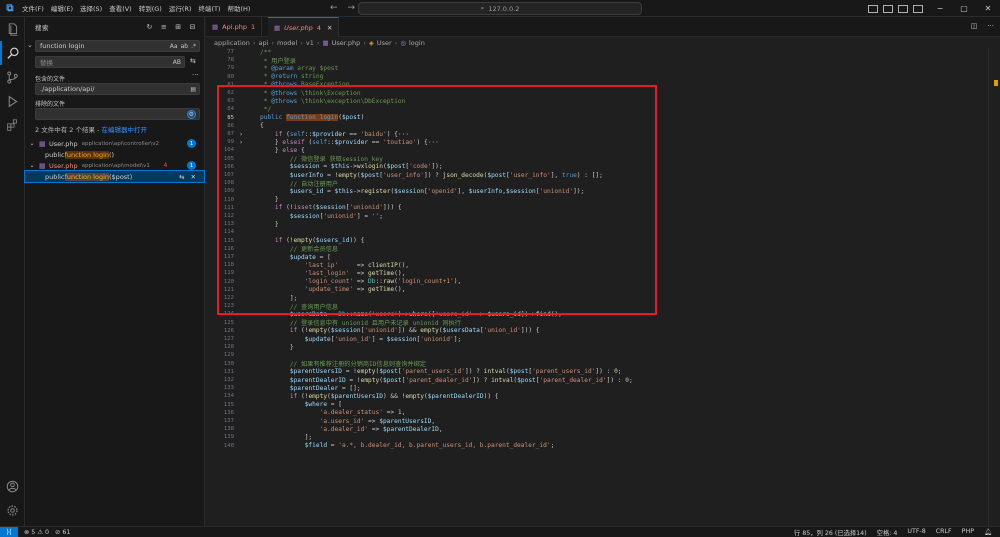  What do you see at coordinates (117, 46) in the screenshot?
I see `search-input: function login Aa ab .*` at bounding box center [117, 46].